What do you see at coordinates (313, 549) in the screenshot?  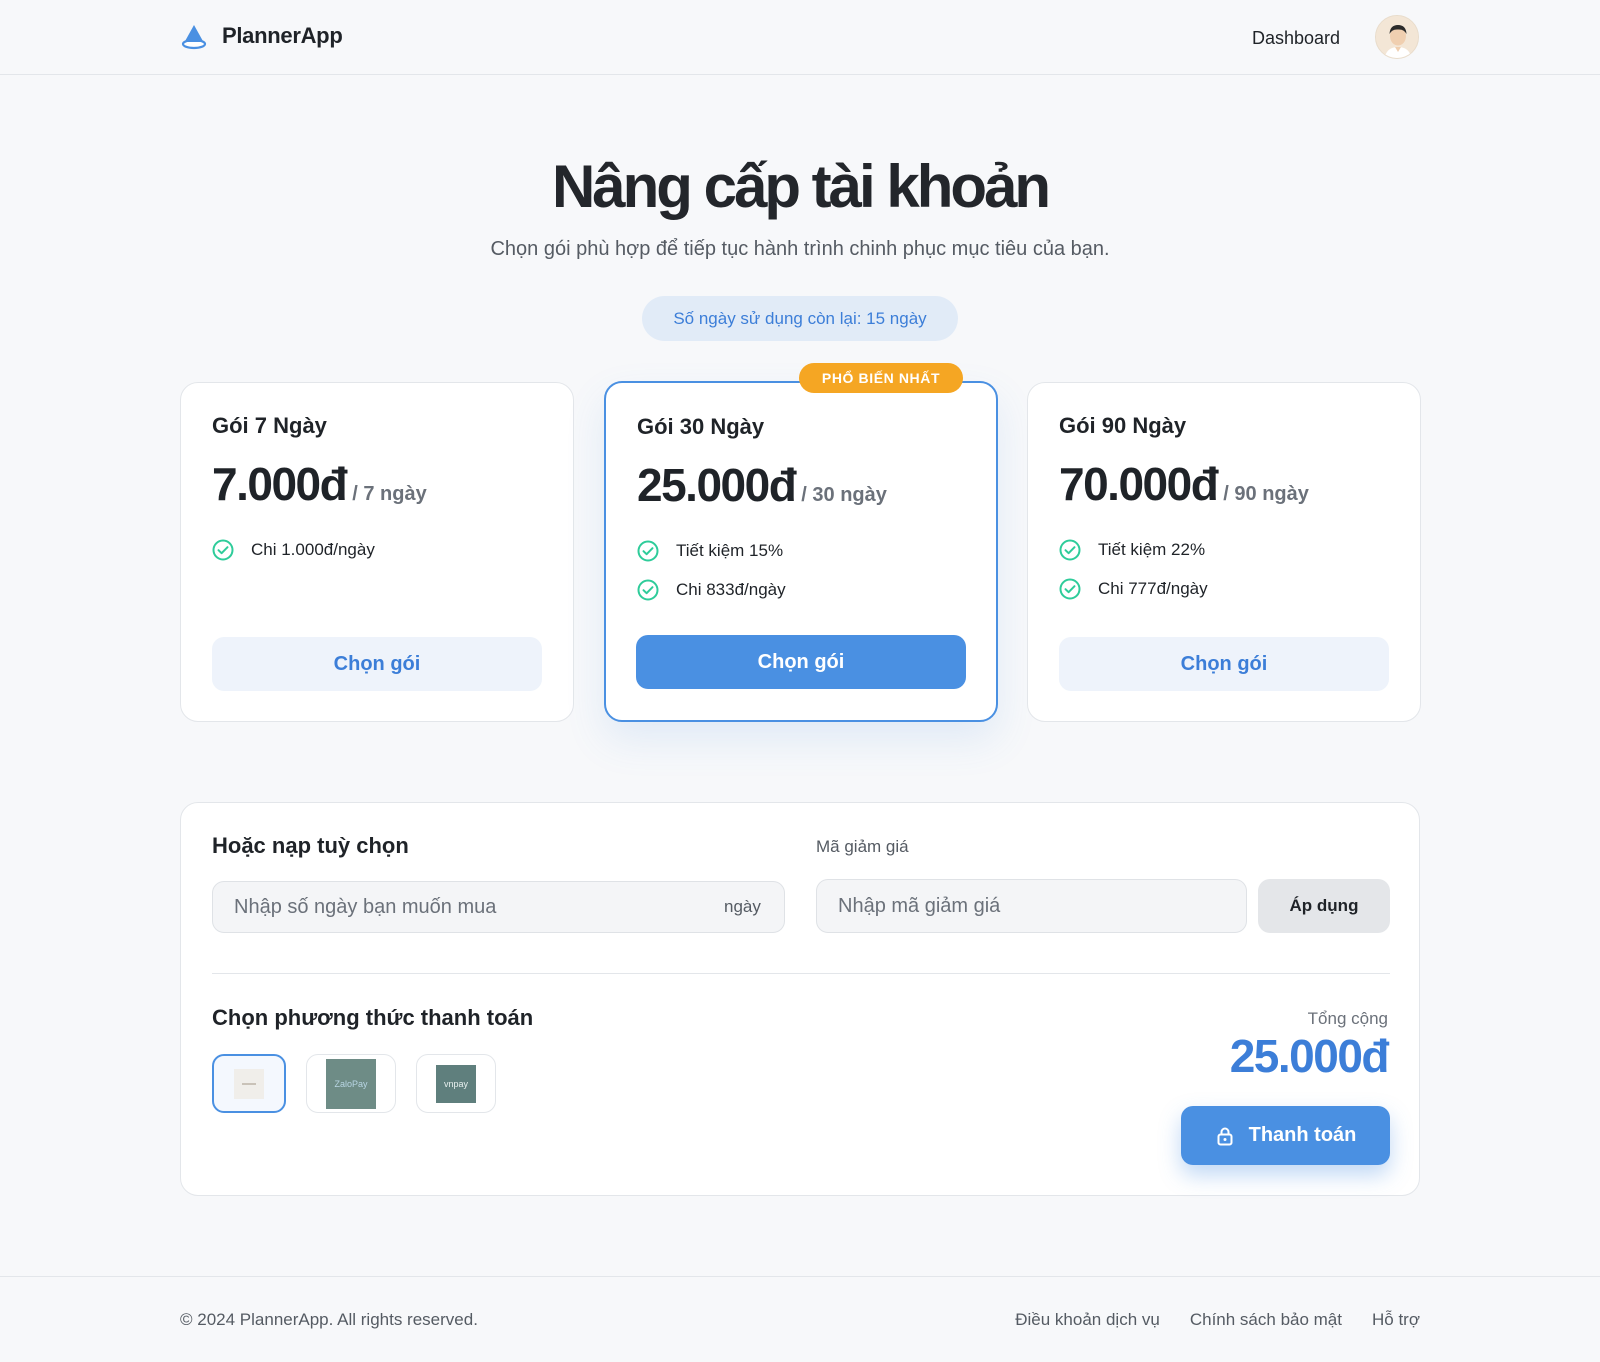 I see `plan-feature-text: Chi 1.000đ/ngày` at bounding box center [313, 549].